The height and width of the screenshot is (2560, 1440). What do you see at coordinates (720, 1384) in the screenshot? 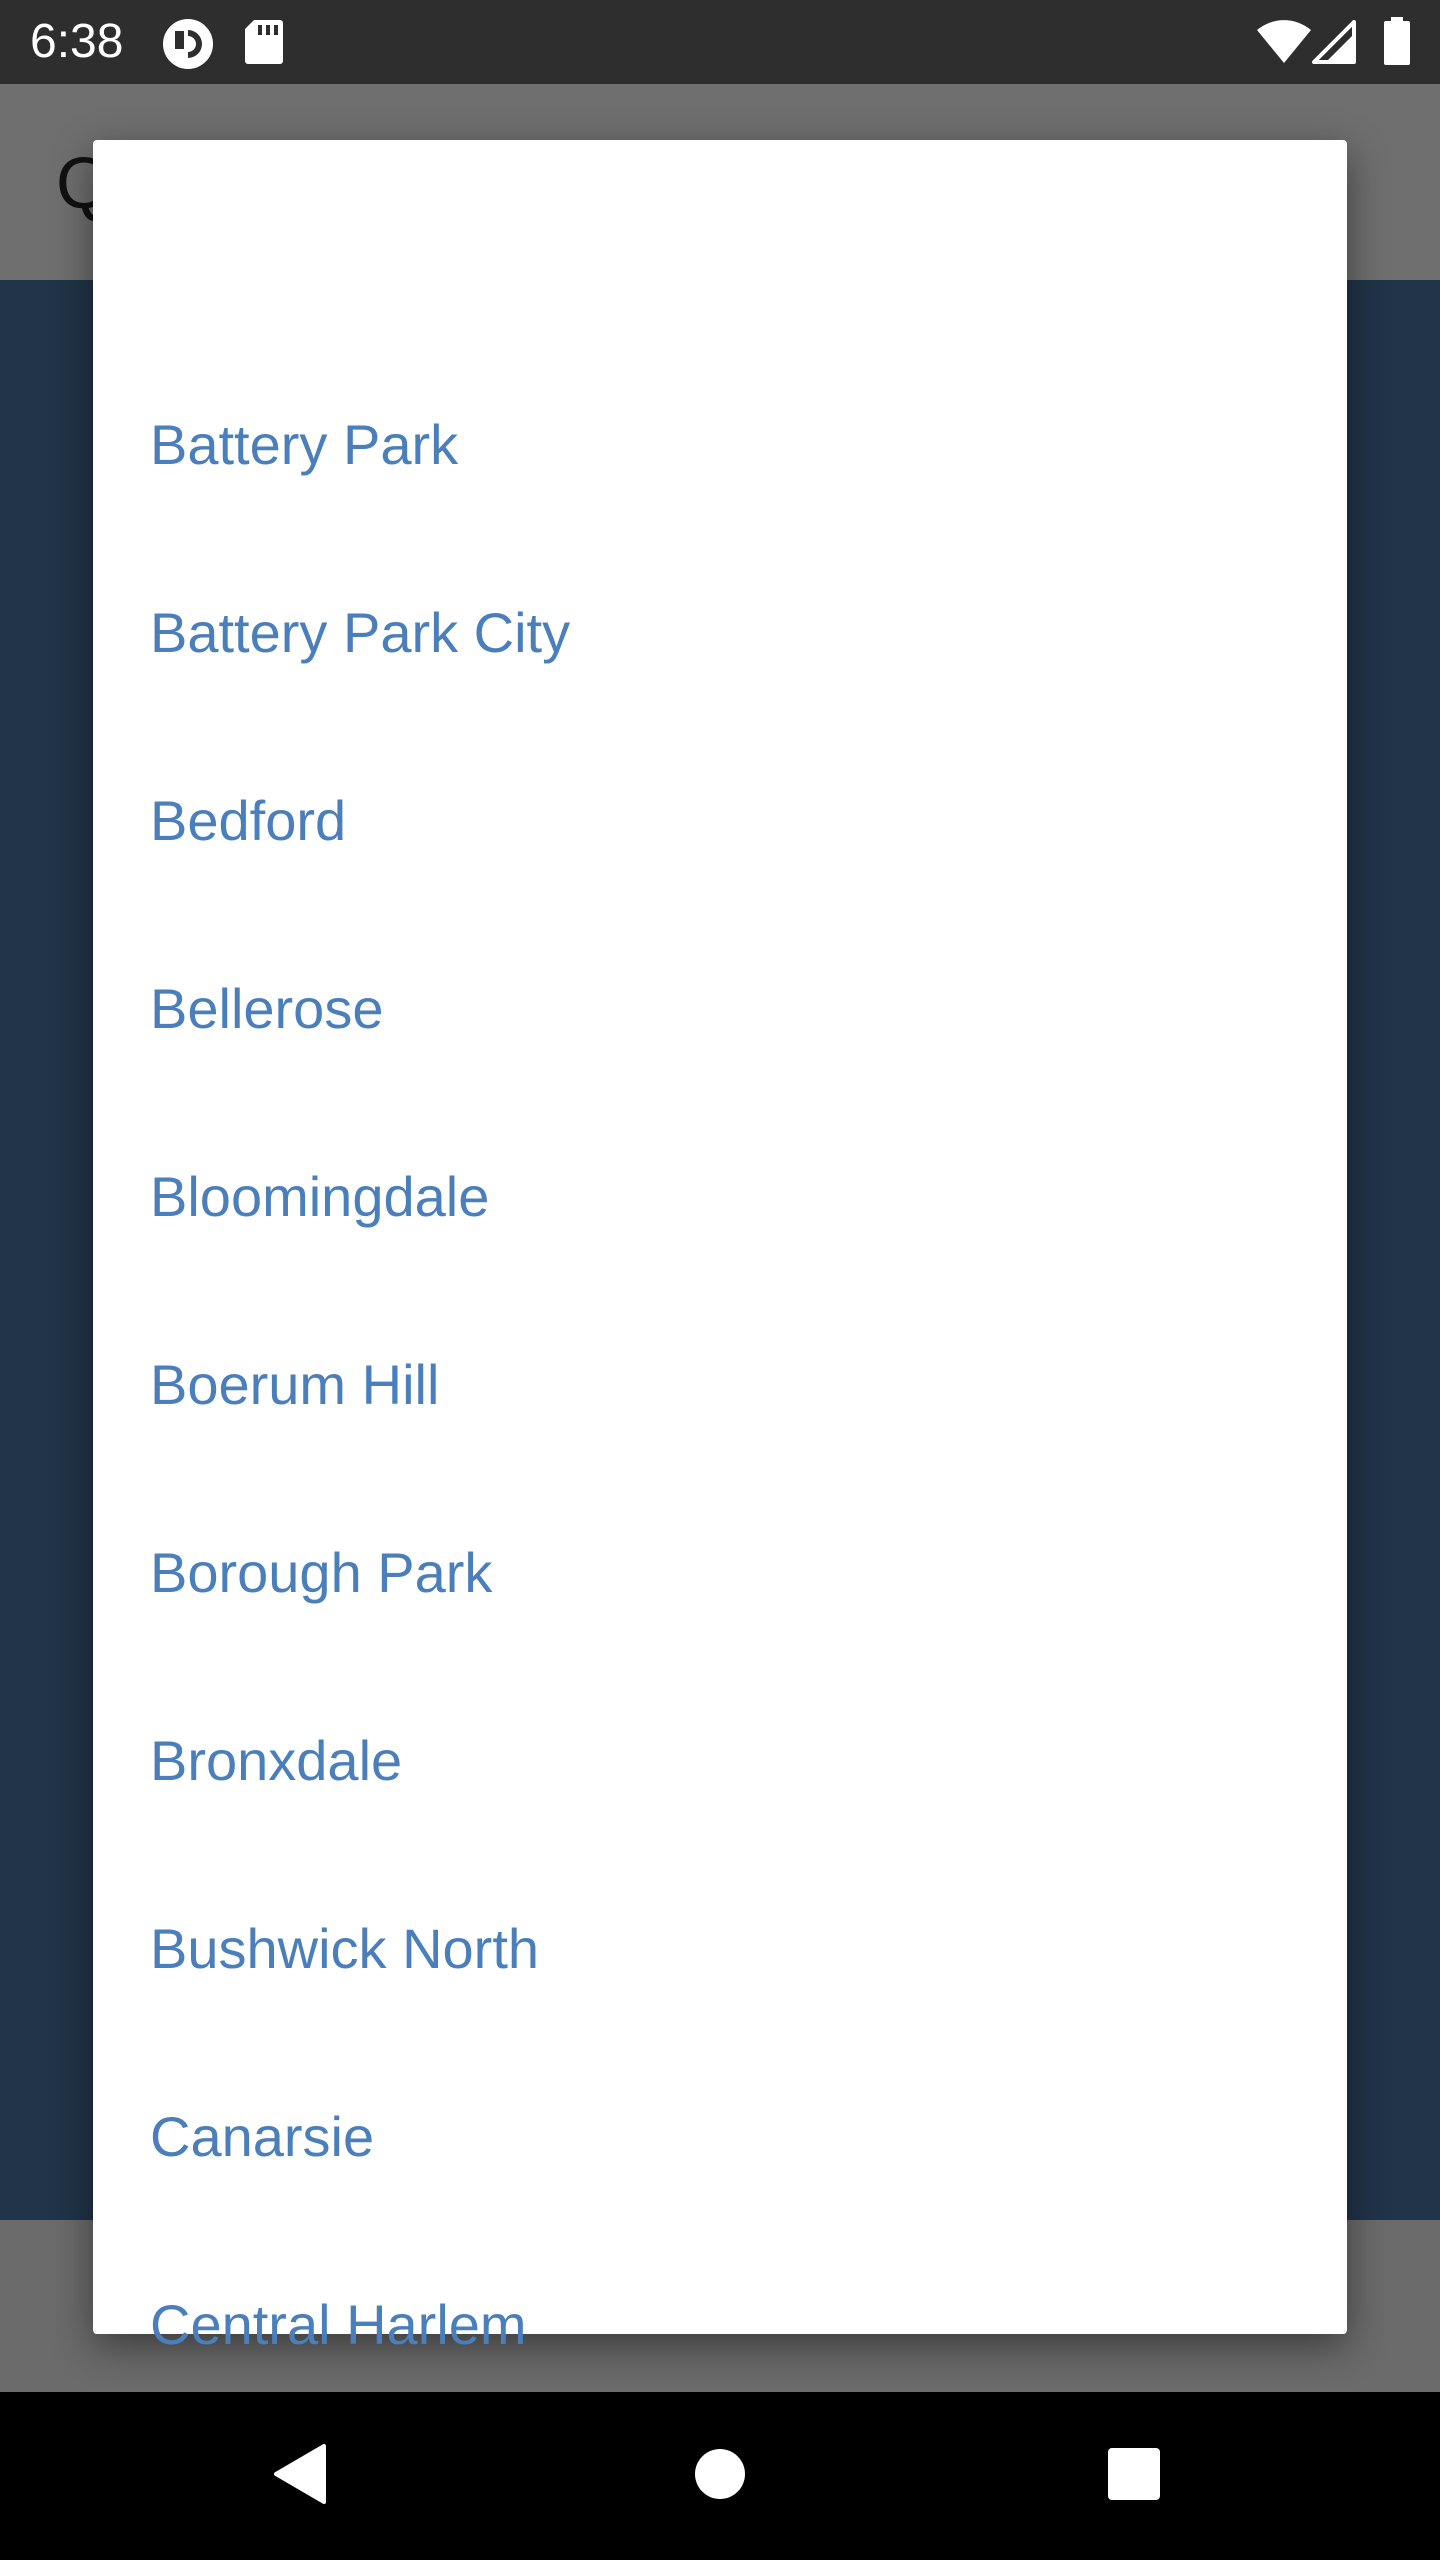
I see `option-item: Boerum Hill` at bounding box center [720, 1384].